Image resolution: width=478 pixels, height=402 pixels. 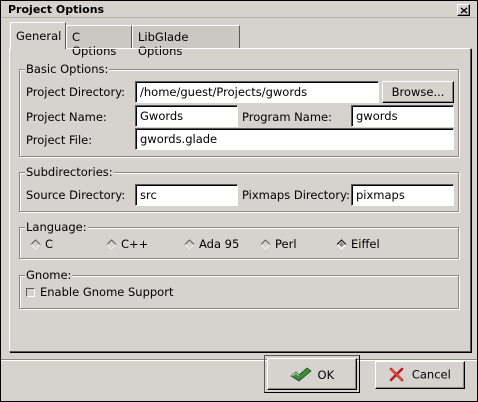 I want to click on program-name-label: Program Name:, so click(x=287, y=117).